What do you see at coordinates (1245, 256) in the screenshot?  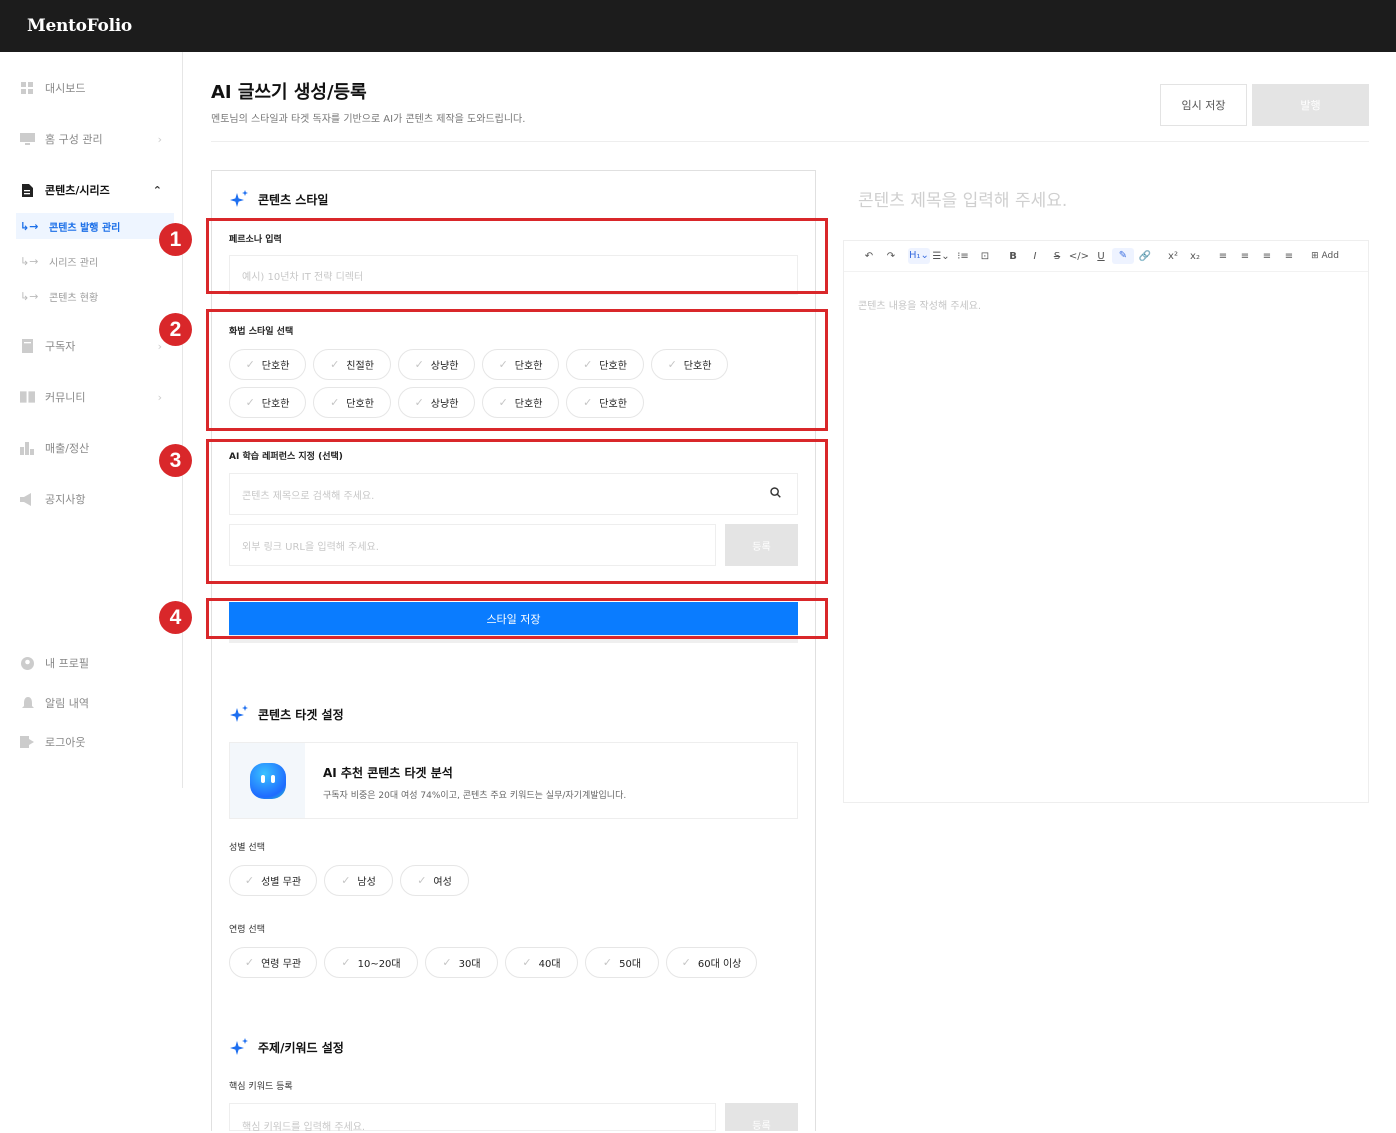 I see `align-center-icon: ≡` at bounding box center [1245, 256].